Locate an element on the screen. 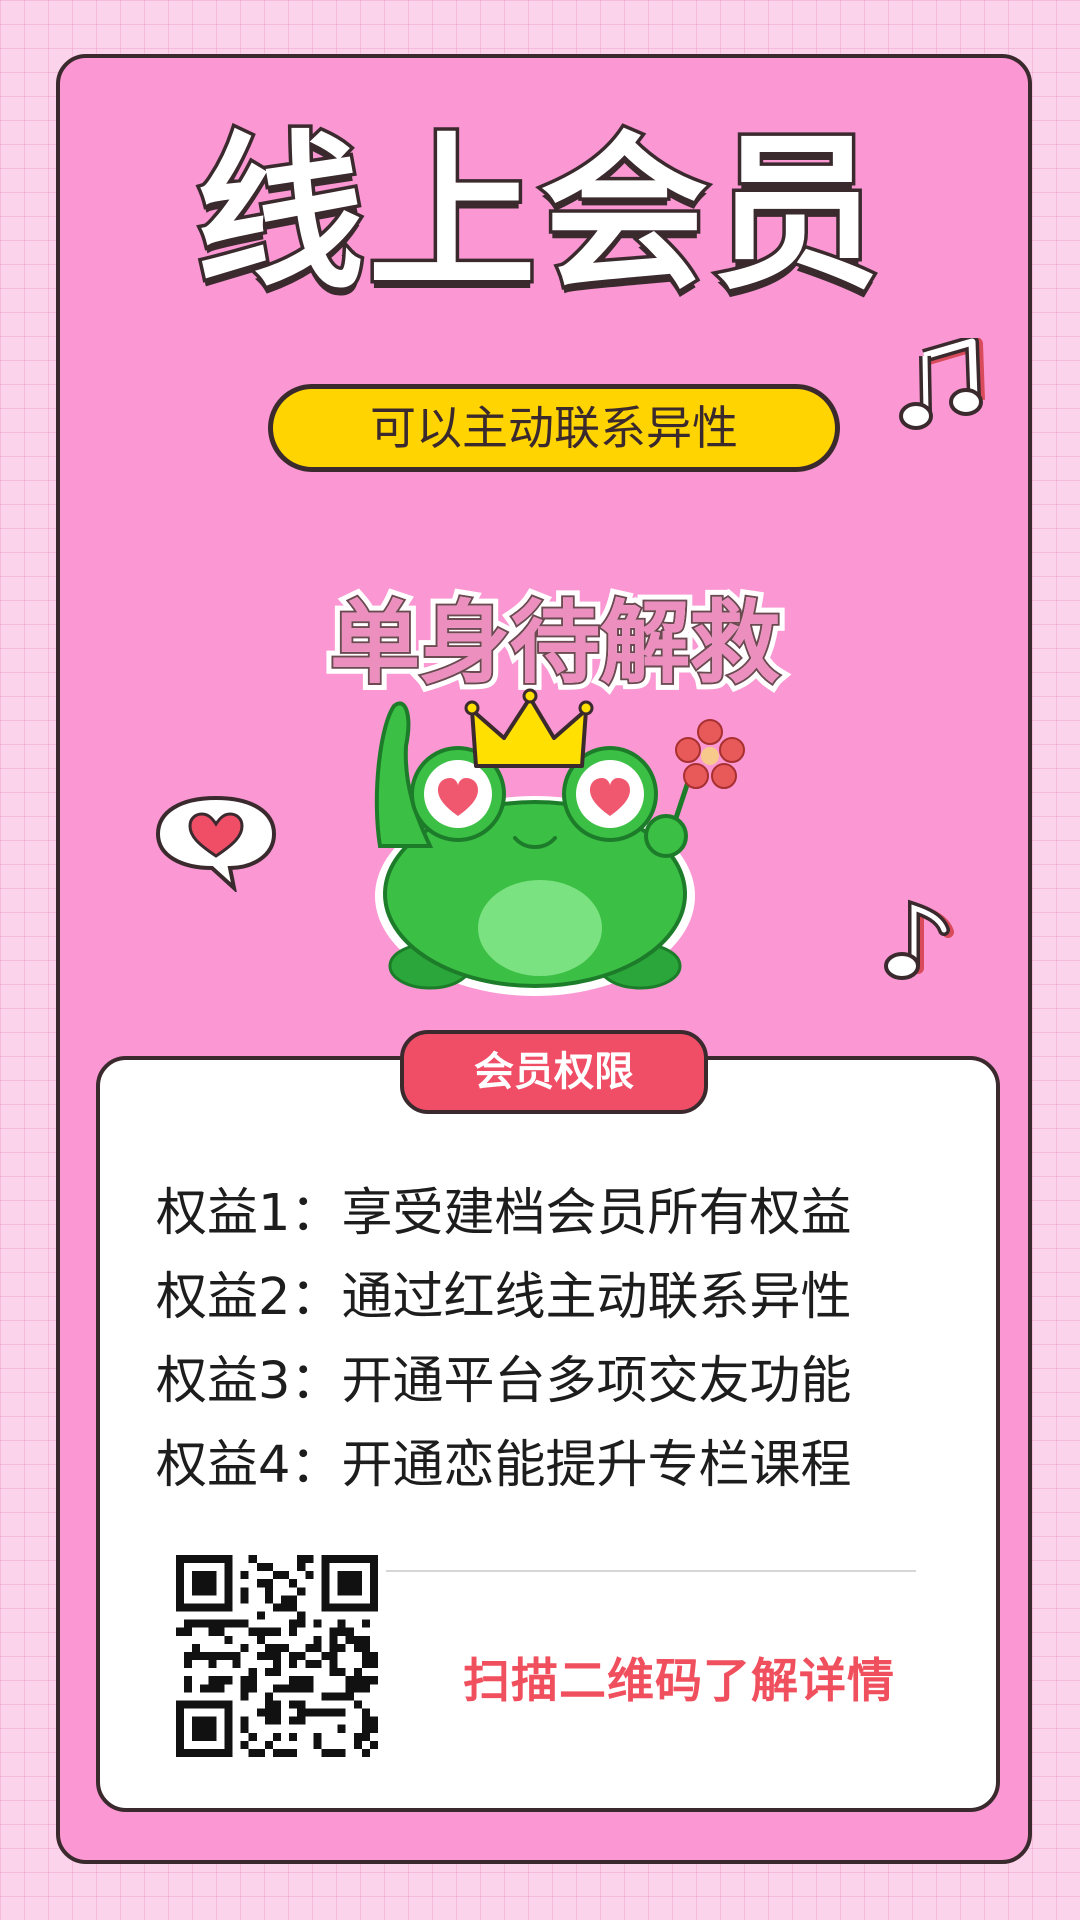 The height and width of the screenshot is (1920, 1080). benefit-item: 权益2：通过红线主动联系异性 is located at coordinates (504, 1297).